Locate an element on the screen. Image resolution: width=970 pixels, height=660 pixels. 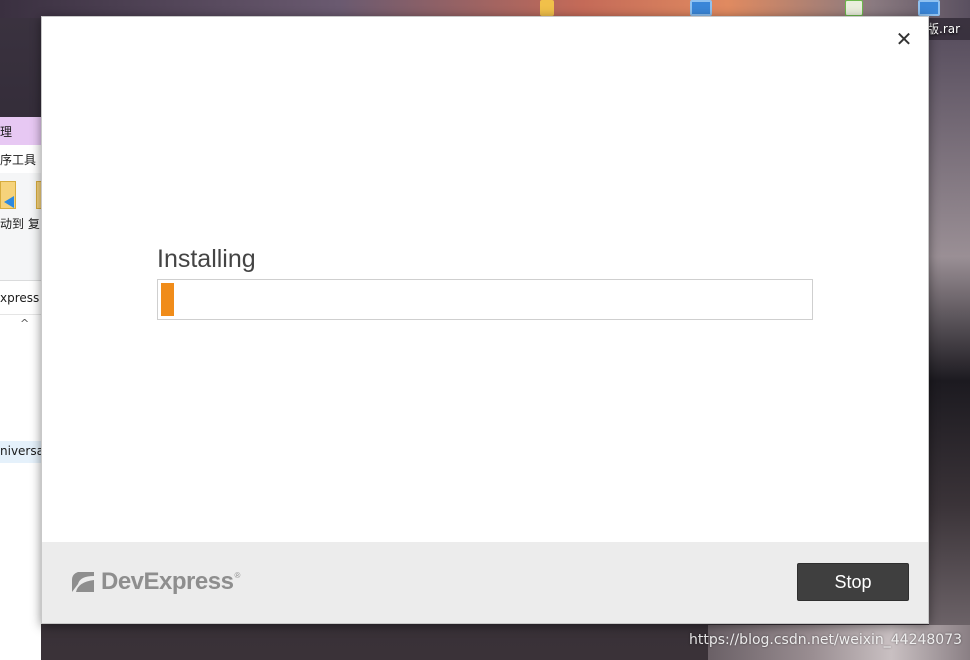
explorer-ribbon-button-labels: 动到 复 is located at coordinates (20, 223).